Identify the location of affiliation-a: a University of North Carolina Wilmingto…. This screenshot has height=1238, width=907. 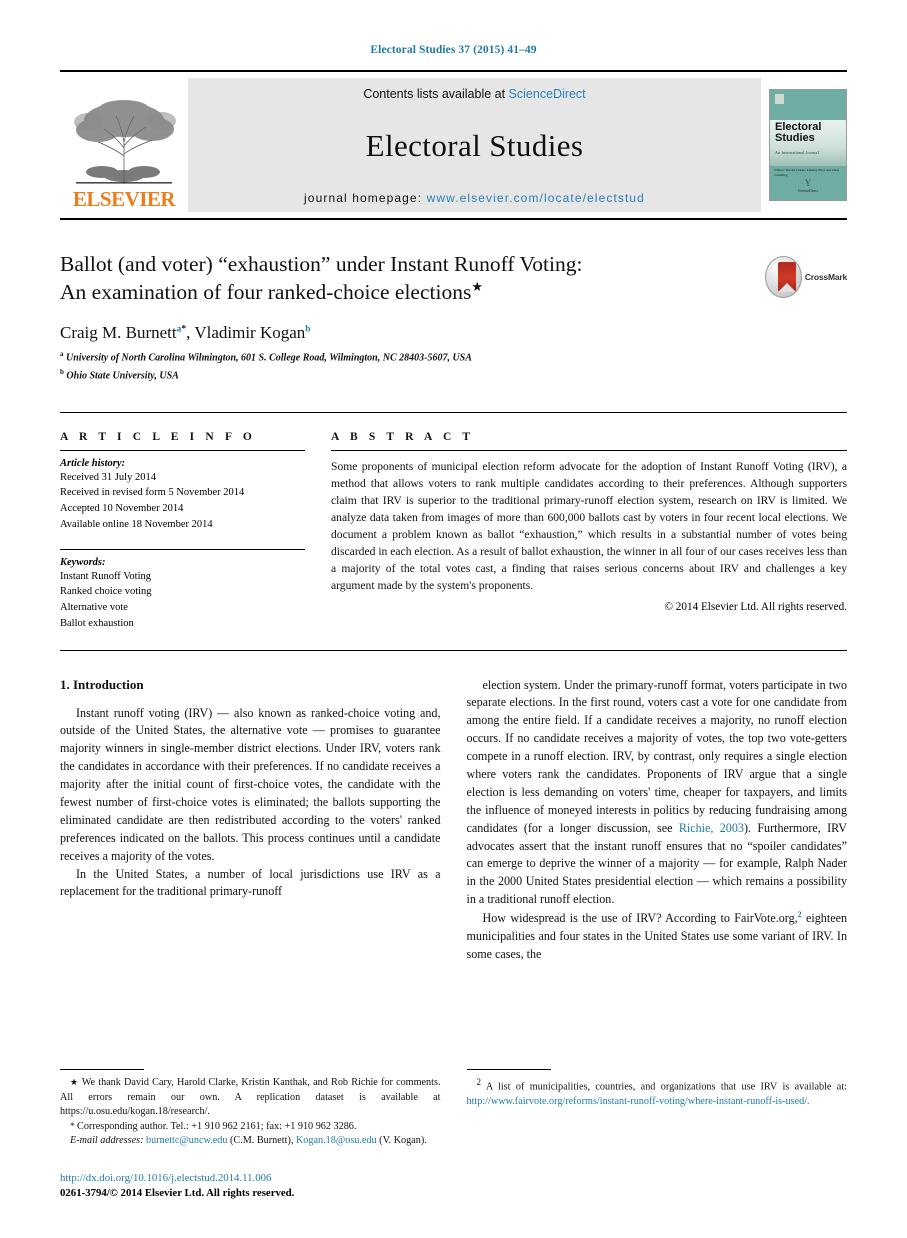
(405, 357).